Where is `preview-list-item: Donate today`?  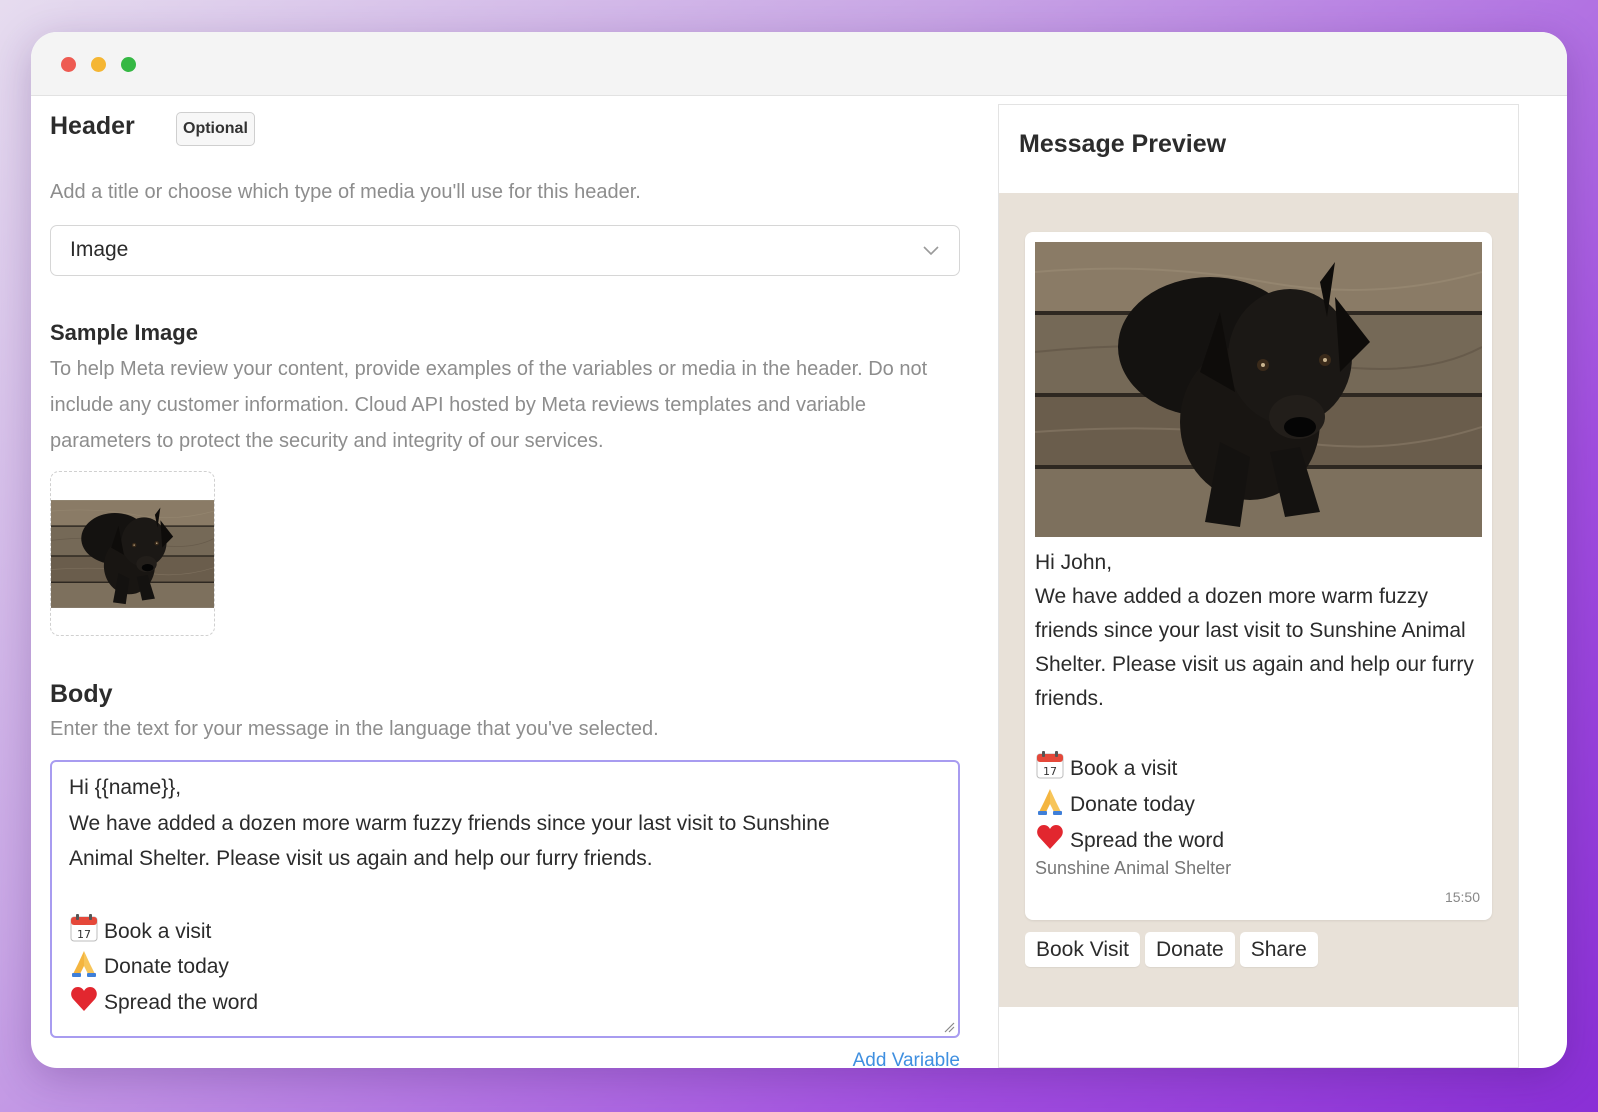 preview-list-item: Donate today is located at coordinates (1260, 804).